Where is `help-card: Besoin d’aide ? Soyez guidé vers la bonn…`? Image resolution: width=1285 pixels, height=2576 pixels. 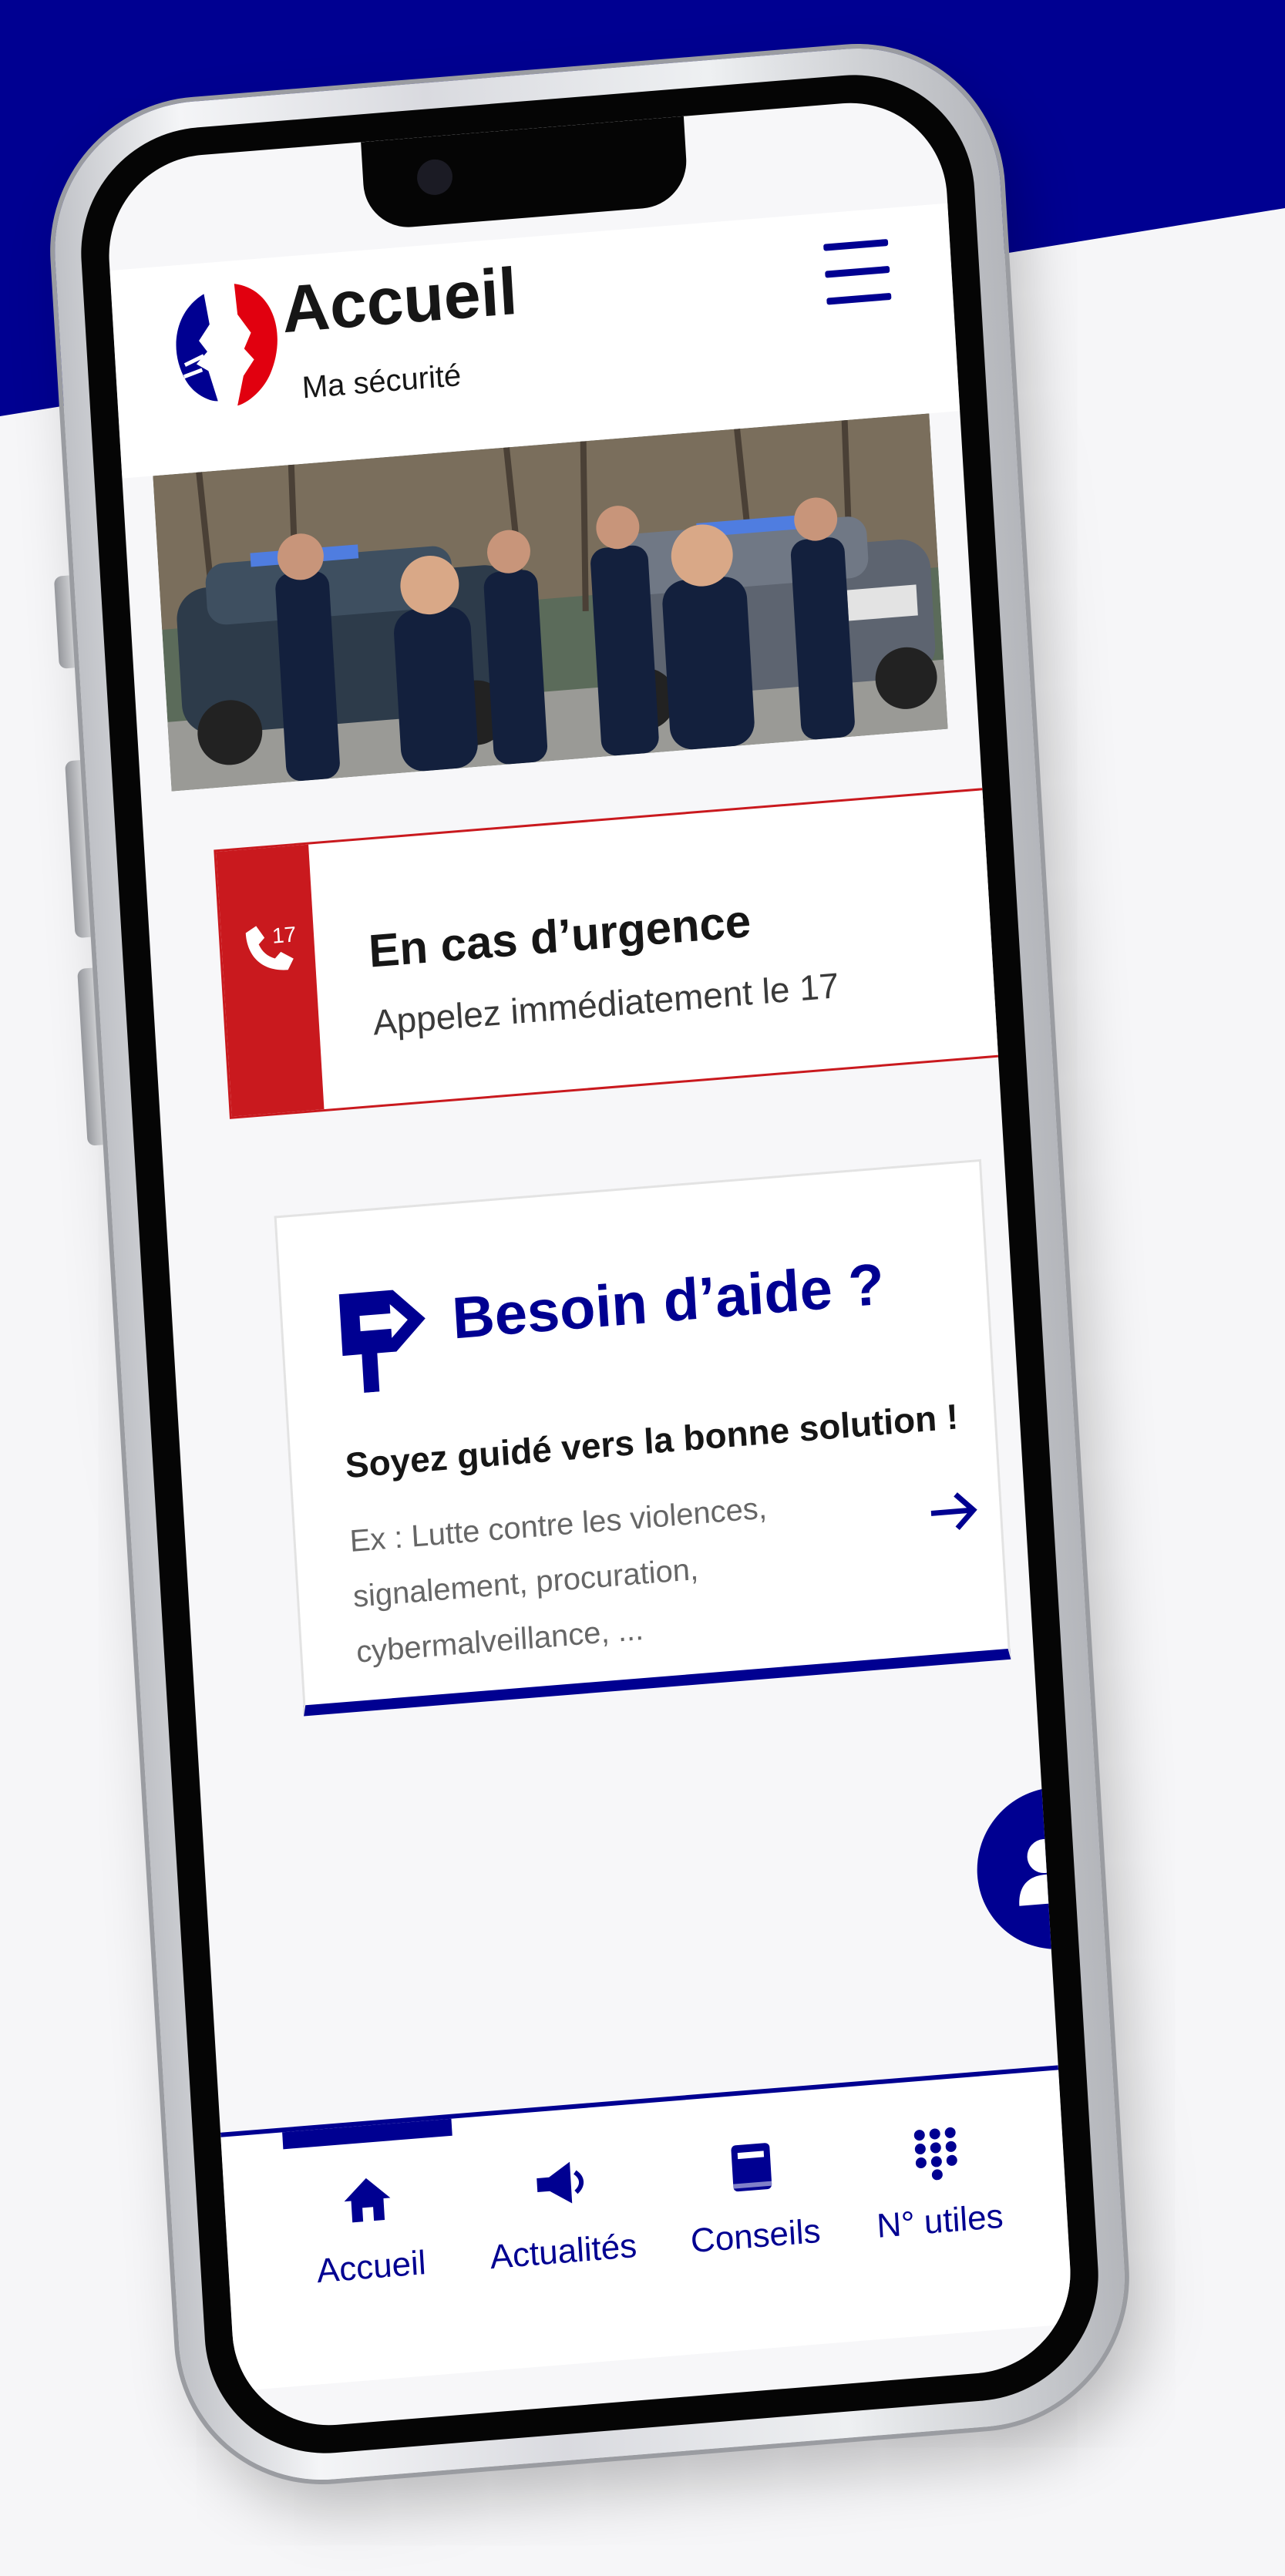
help-card: Besoin d’aide ? Soyez guidé vers la bonn… is located at coordinates (642, 1438).